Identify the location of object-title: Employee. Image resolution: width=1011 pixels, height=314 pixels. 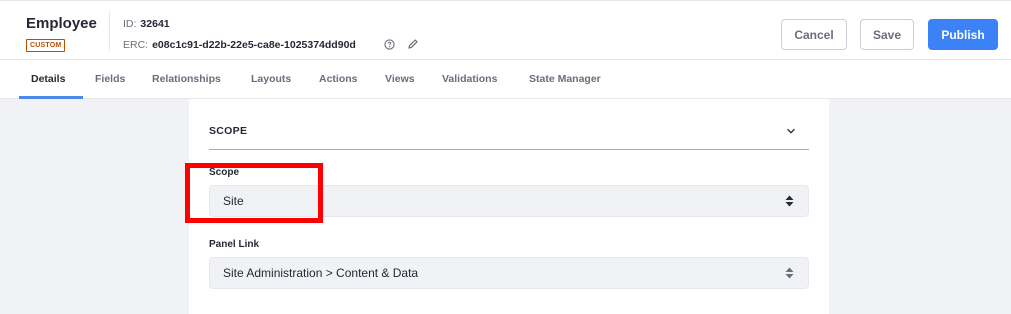
(61, 23).